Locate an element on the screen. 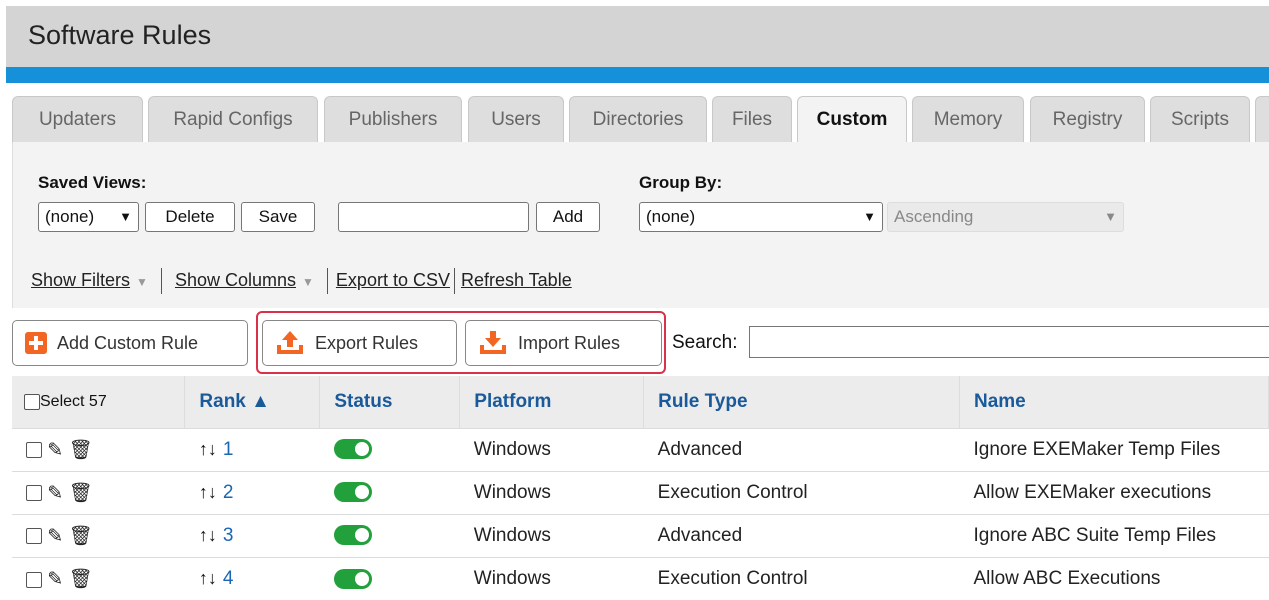  rule-type-header: Rule Type is located at coordinates (801, 402).